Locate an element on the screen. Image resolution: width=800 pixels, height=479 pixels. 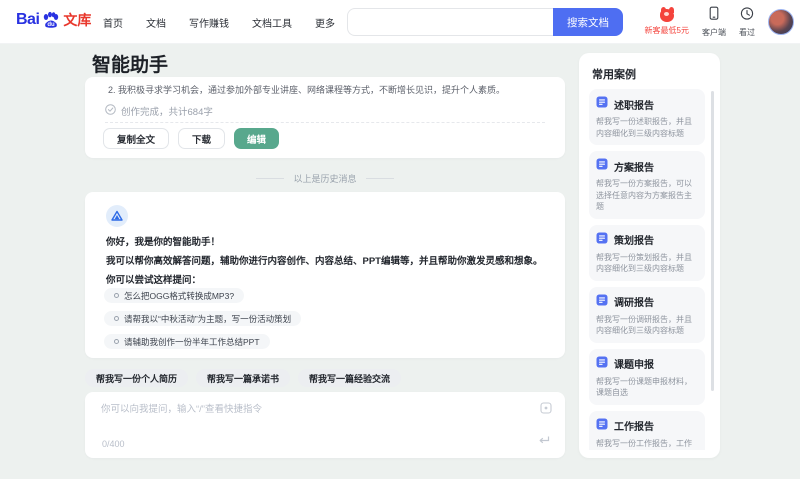
assistant-greeting: 你好，我是你的智能助手！ is located at coordinates (163, 242).